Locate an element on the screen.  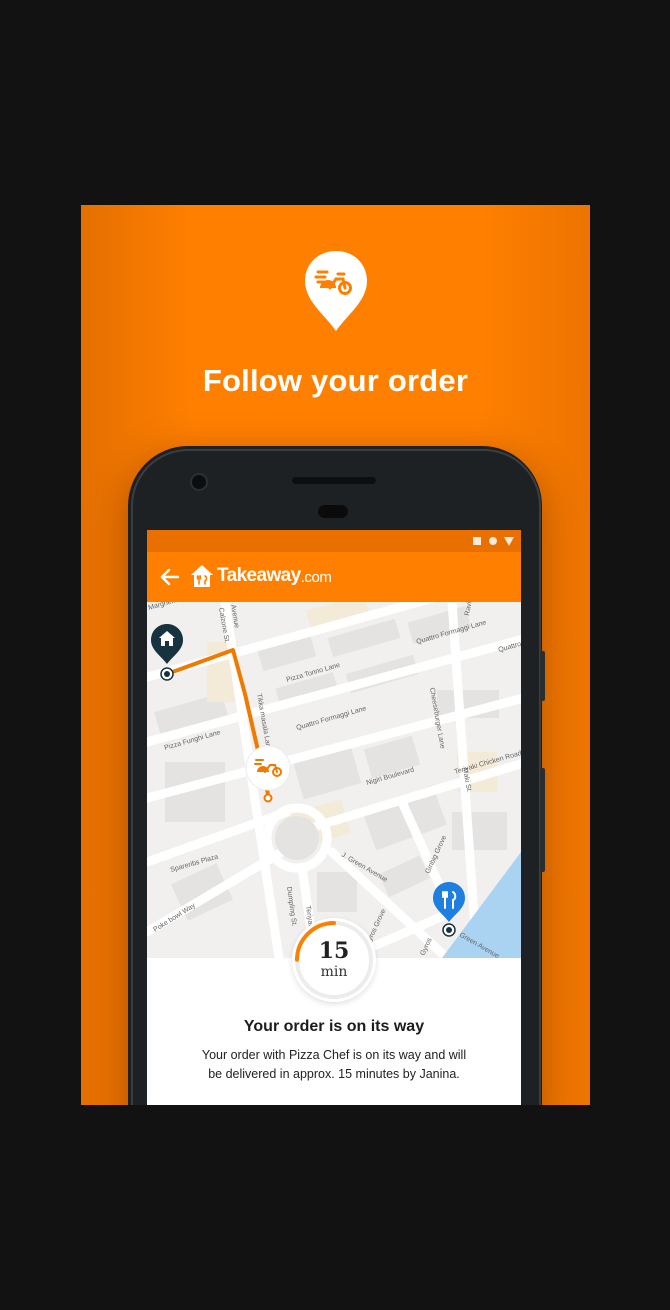
takeaway-house-logo-icon is located at coordinates (202, 576).